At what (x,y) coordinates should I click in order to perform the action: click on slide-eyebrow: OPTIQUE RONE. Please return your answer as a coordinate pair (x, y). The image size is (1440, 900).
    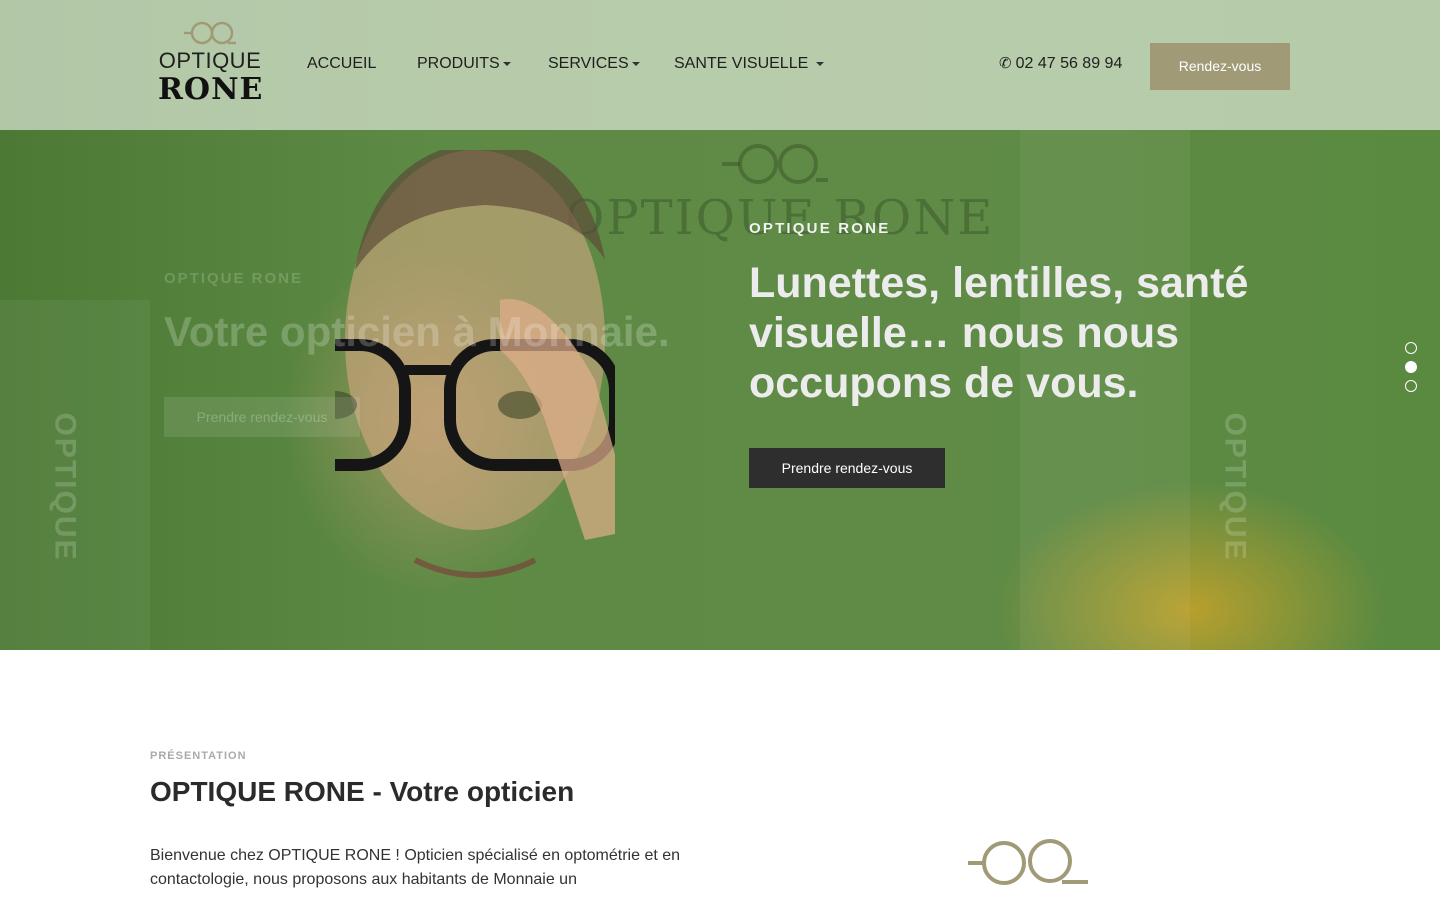
    Looking at the image, I should click on (820, 228).